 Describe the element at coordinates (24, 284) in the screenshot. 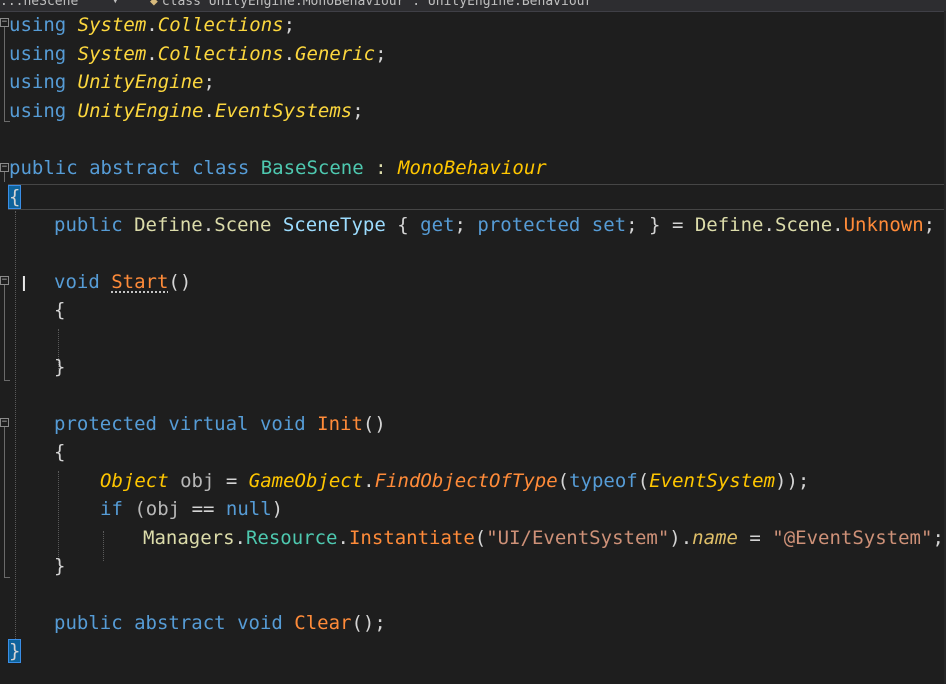

I see `text-cursor-icon: I` at that location.